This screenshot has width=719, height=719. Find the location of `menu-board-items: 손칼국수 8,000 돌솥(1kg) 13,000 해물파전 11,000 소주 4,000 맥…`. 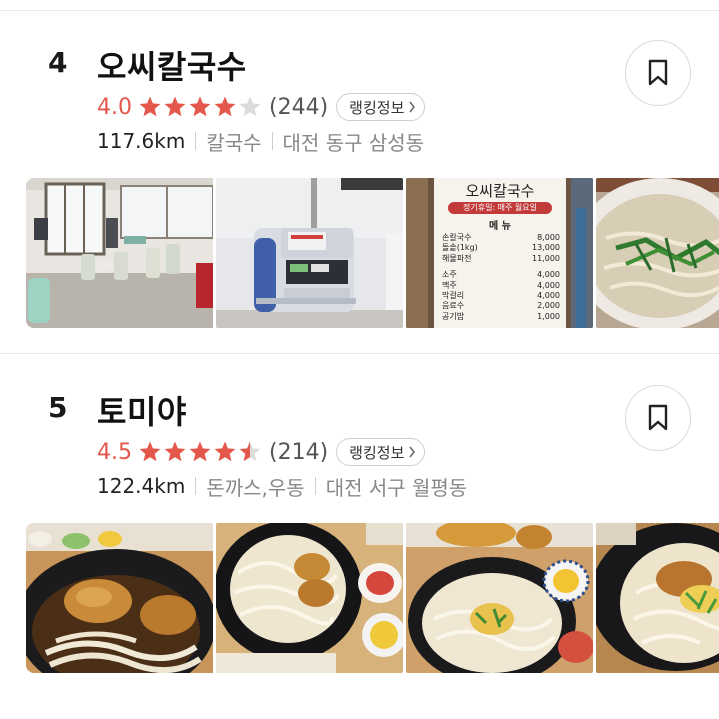

menu-board-items: 손칼국수 8,000 돌솥(1kg) 13,000 해물파전 11,000 소주 4,000 맥… is located at coordinates (501, 277).